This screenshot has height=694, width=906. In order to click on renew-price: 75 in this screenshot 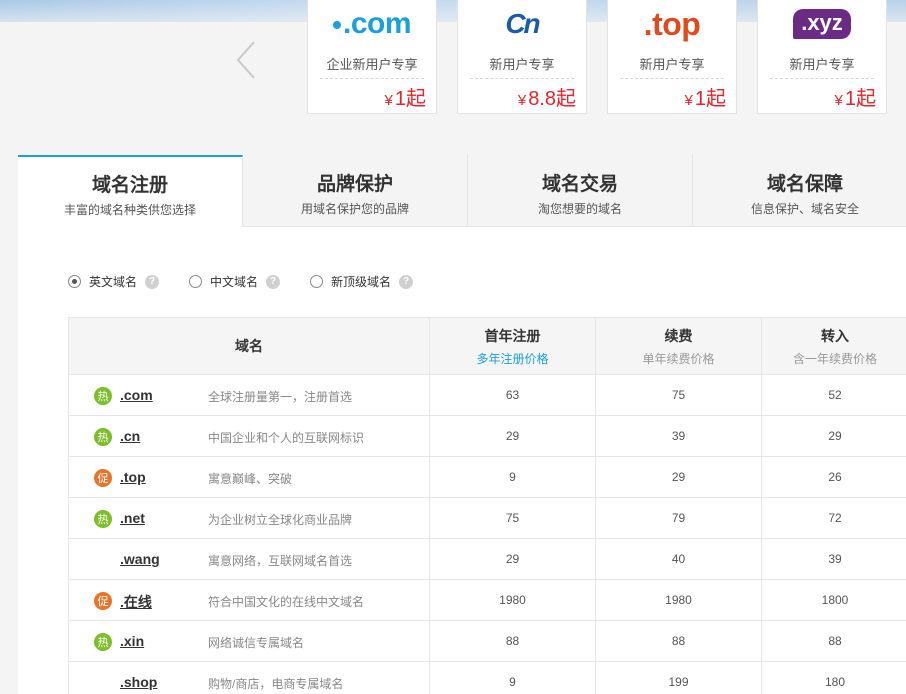, I will do `click(678, 395)`.